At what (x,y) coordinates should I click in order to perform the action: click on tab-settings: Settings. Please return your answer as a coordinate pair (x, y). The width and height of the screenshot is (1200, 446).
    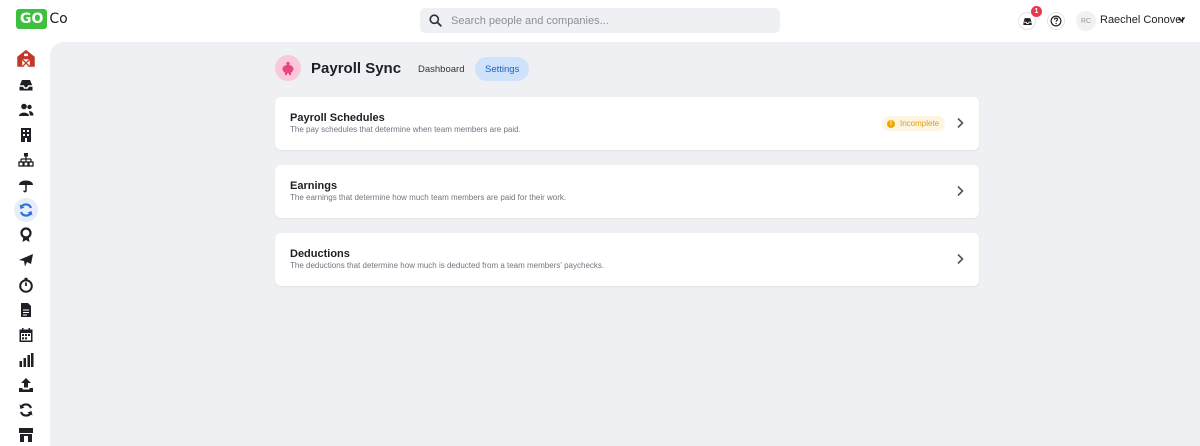
    Looking at the image, I should click on (502, 69).